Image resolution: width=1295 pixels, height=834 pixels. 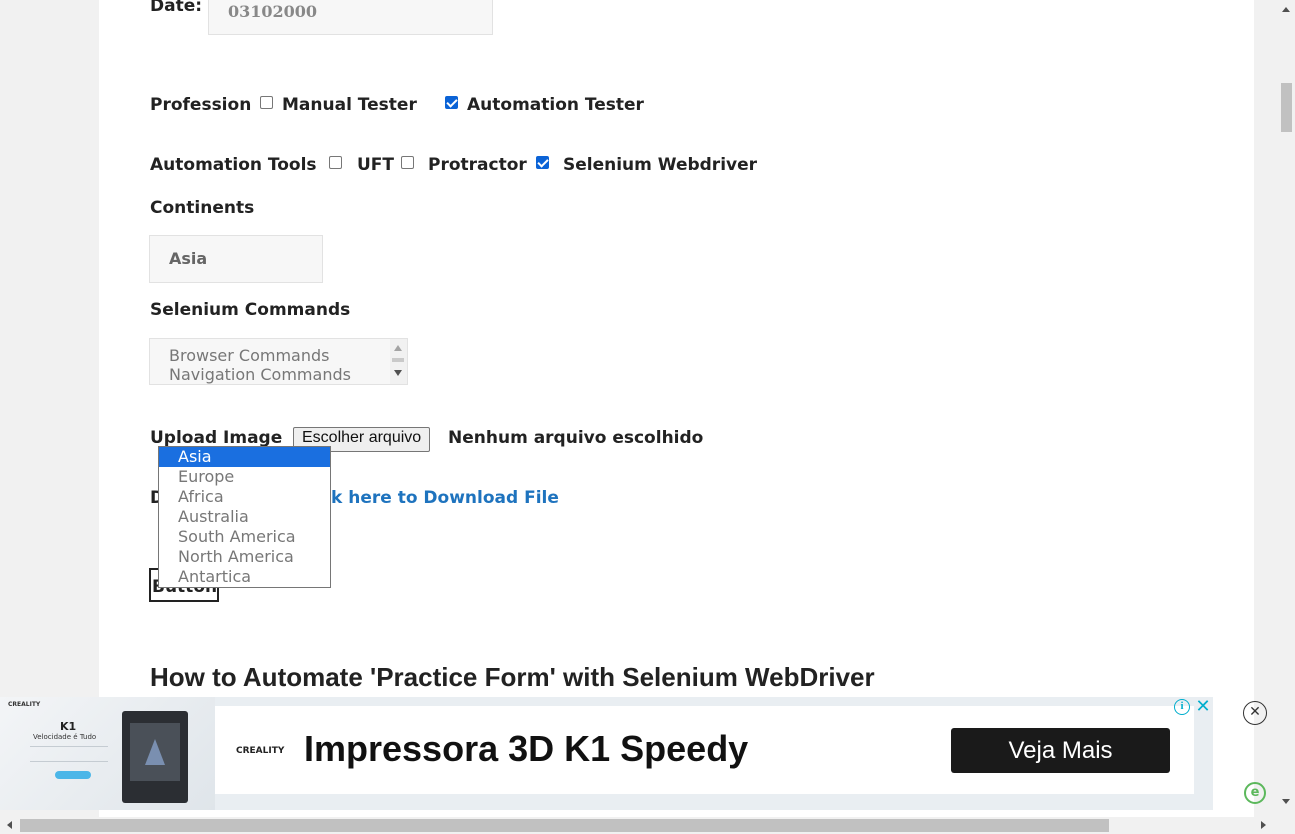 I want to click on vertical-scrollbar, so click(x=1286, y=408).